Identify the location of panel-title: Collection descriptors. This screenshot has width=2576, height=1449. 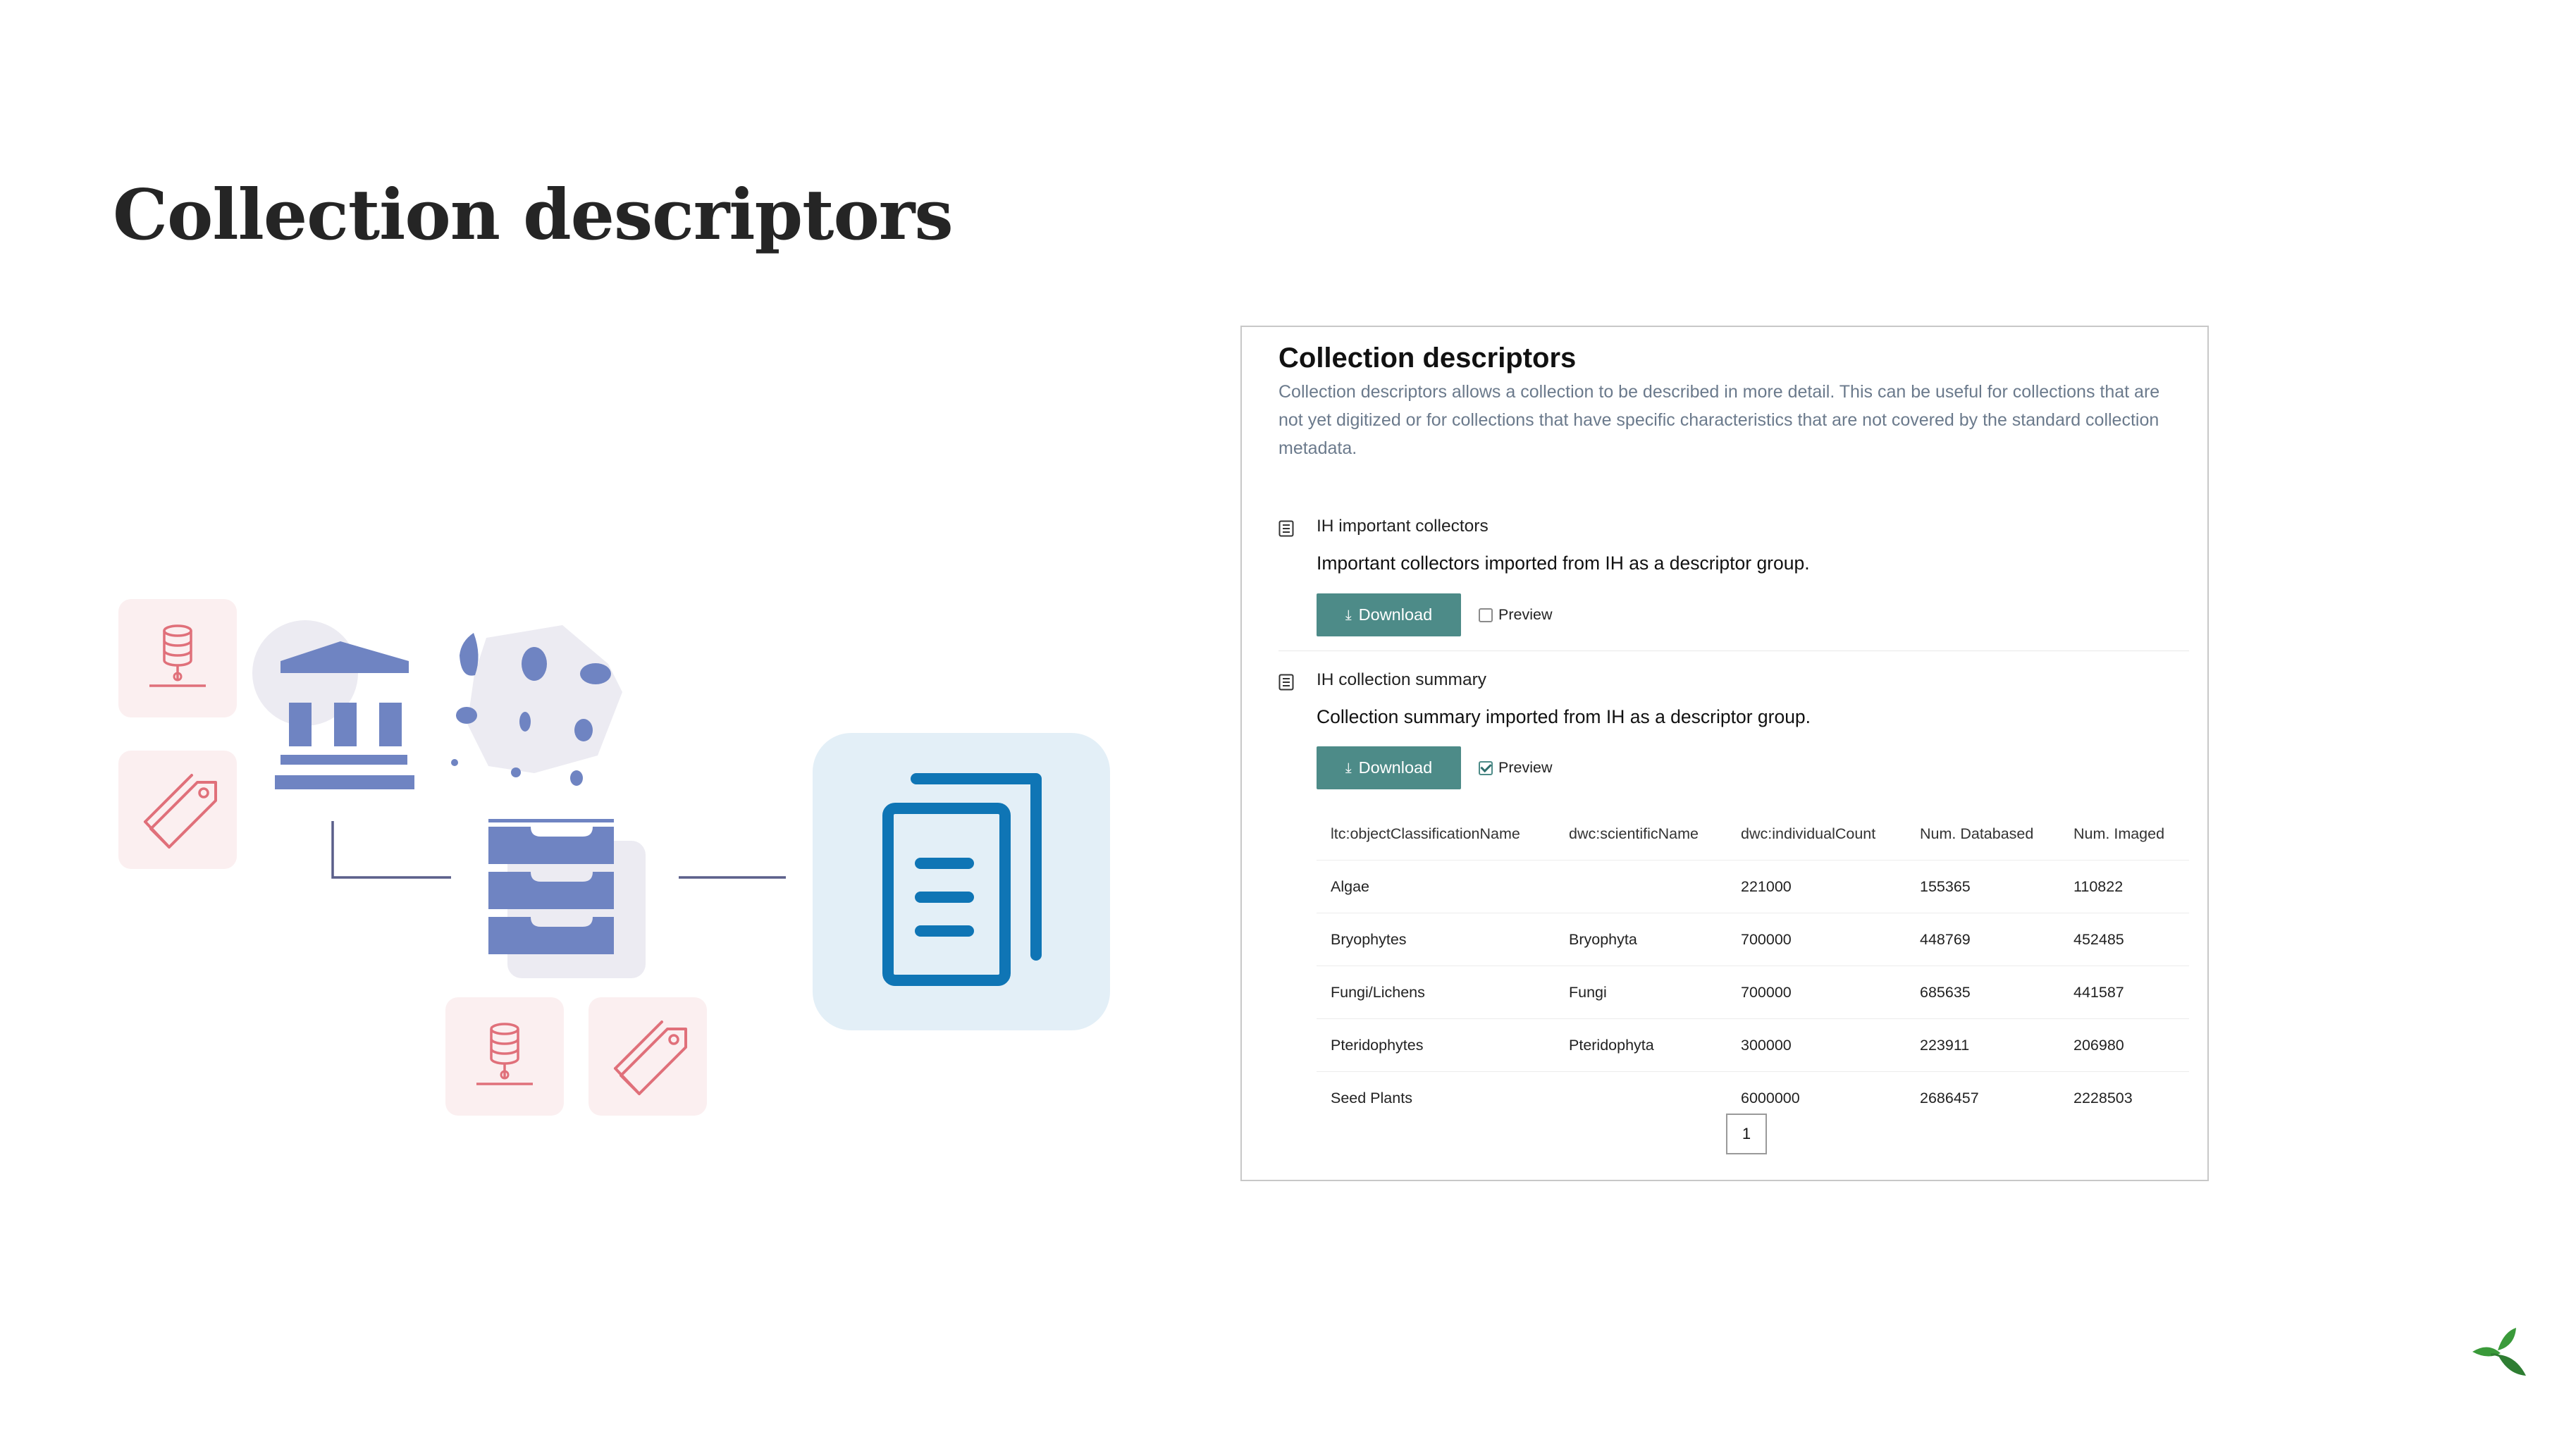
(1428, 358).